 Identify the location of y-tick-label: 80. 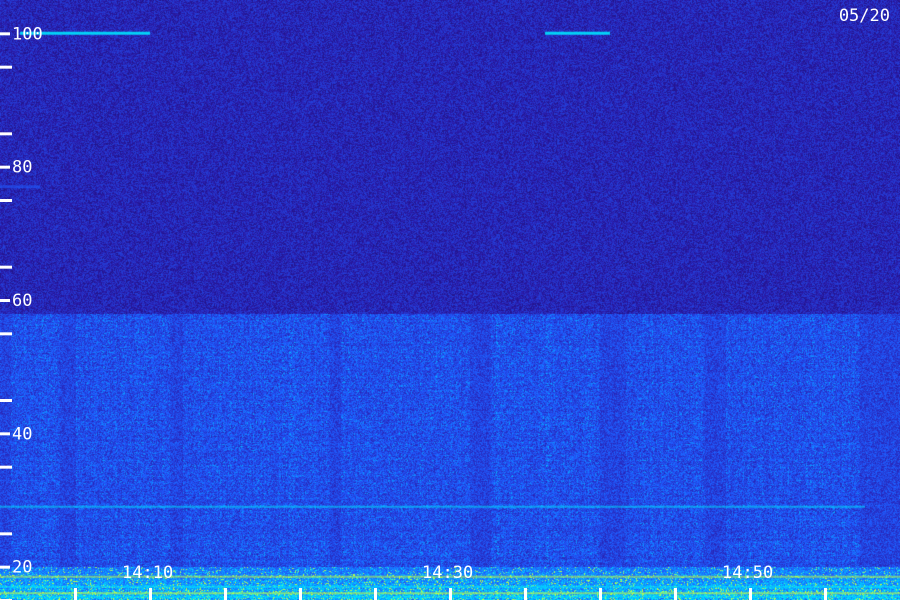
(22, 168).